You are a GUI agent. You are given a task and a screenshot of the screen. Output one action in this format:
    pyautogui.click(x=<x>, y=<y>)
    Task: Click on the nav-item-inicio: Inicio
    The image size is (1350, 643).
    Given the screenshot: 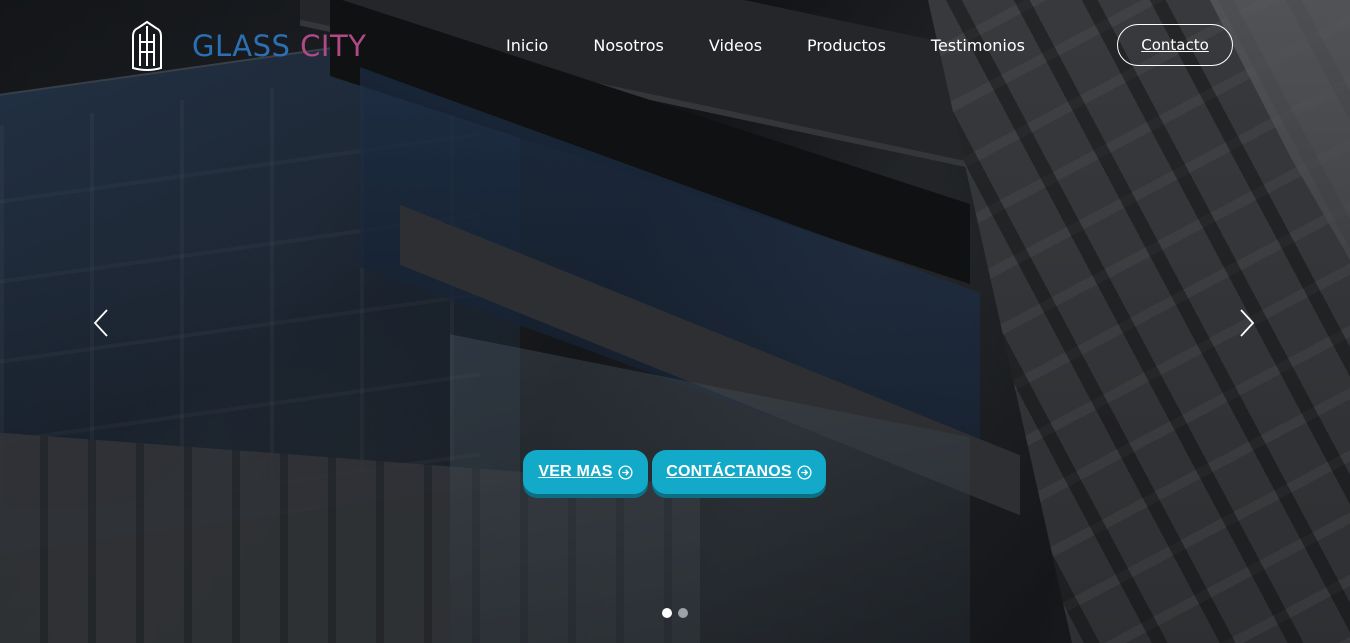 What is the action you would take?
    pyautogui.click(x=527, y=45)
    